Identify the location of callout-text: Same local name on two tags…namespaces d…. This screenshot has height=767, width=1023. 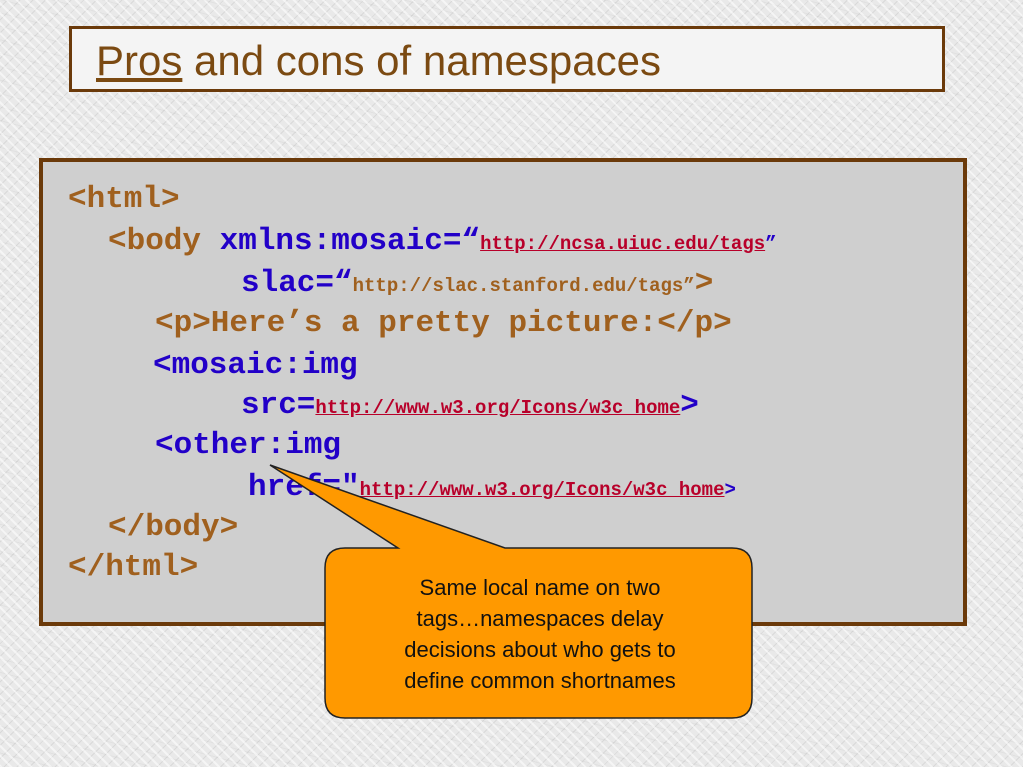
(540, 634).